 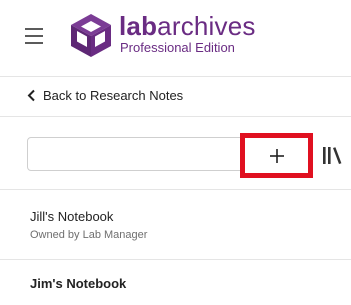 I want to click on brand-prefix: lab, so click(x=138, y=26).